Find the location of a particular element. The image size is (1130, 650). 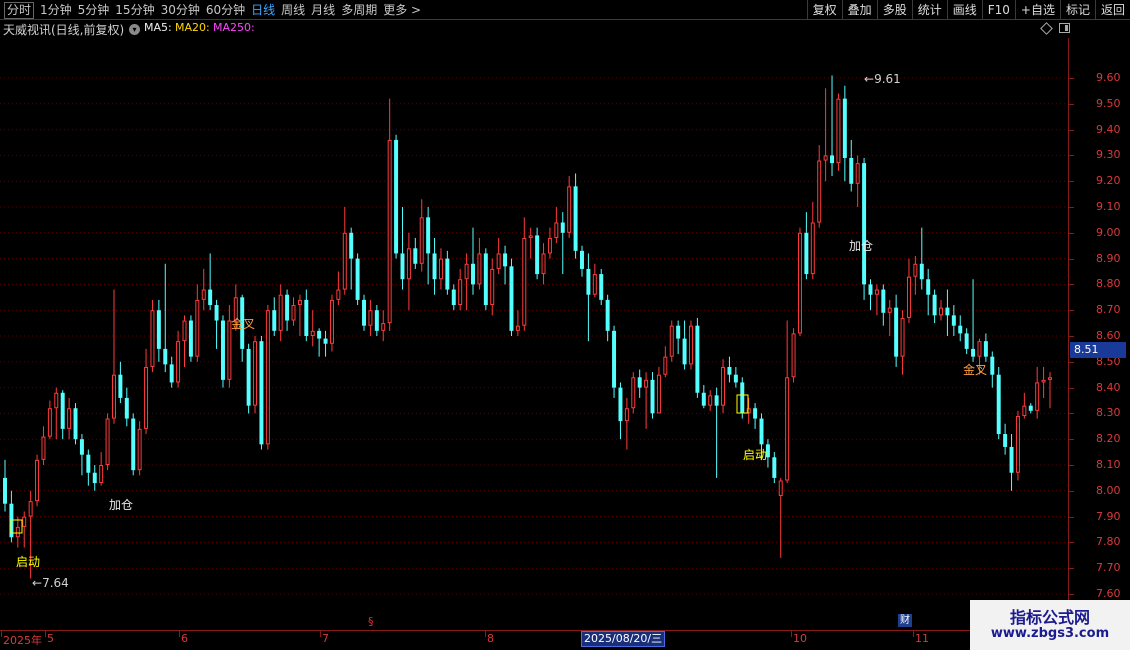

price-tick-label: 8.20 is located at coordinates (1108, 439).